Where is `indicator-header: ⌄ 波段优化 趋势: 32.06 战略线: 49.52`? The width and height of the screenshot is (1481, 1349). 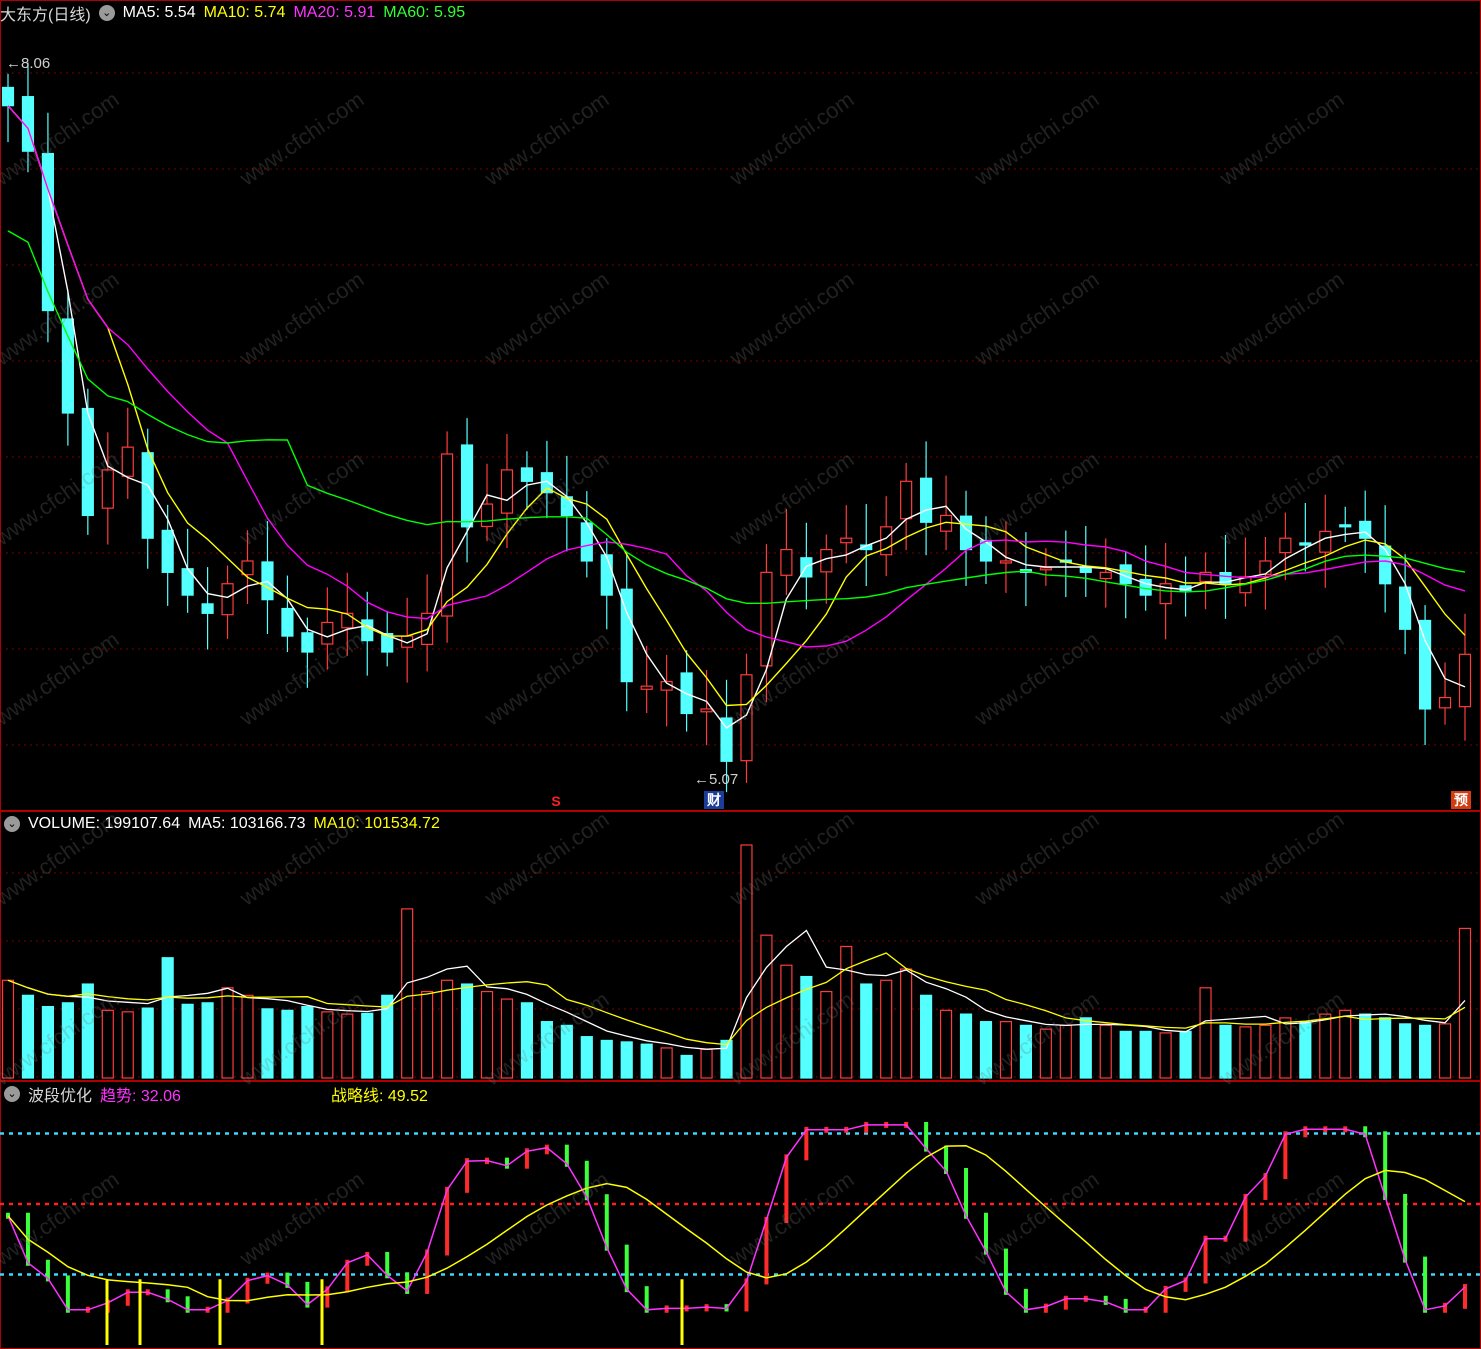
indicator-header: ⌄ 波段优化 趋势: 32.06 战略线: 49.52 is located at coordinates (218, 1094).